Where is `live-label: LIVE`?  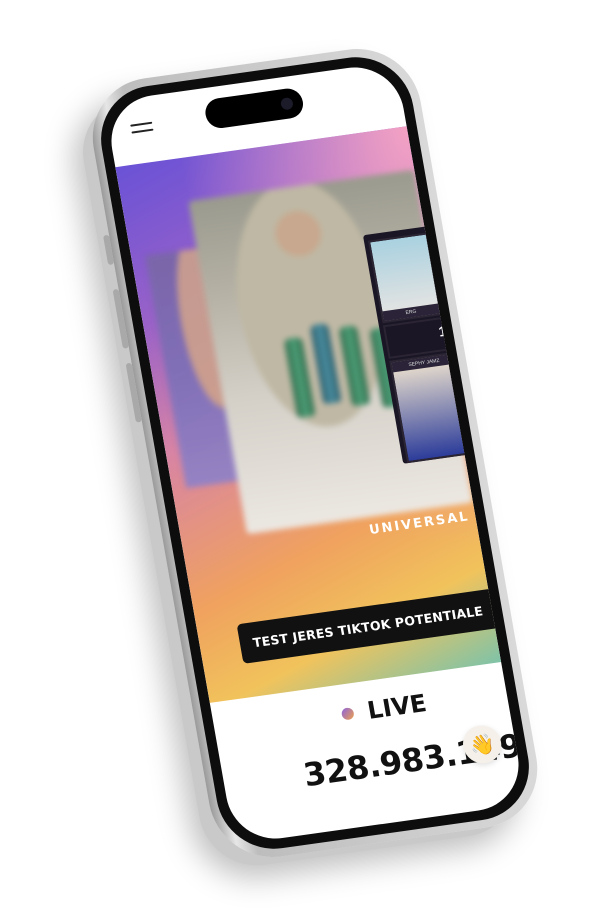
live-label: LIVE is located at coordinates (397, 706).